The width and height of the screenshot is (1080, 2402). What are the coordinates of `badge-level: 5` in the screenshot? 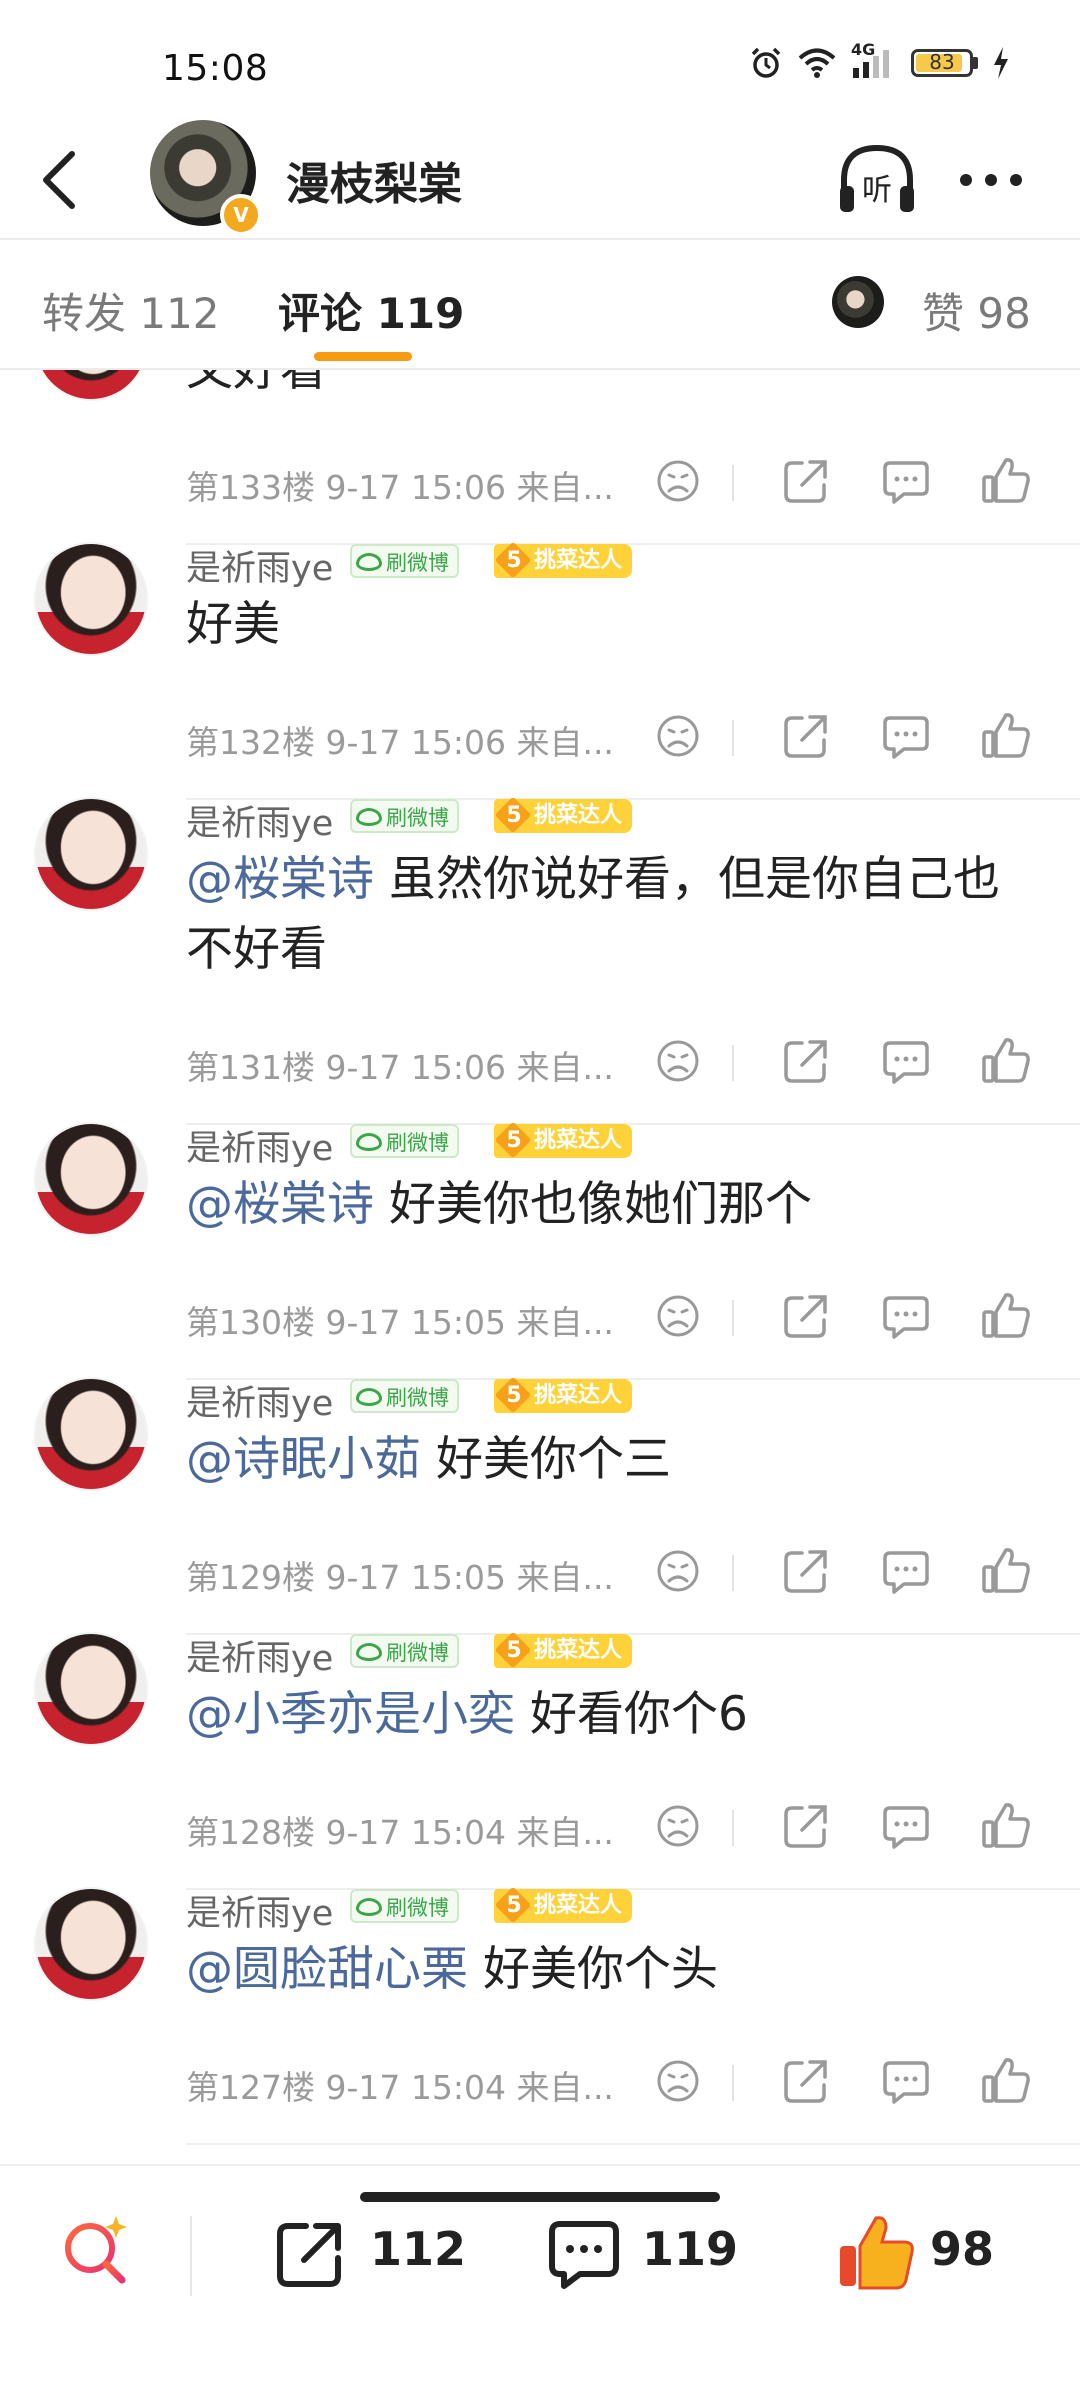 It's located at (514, 1395).